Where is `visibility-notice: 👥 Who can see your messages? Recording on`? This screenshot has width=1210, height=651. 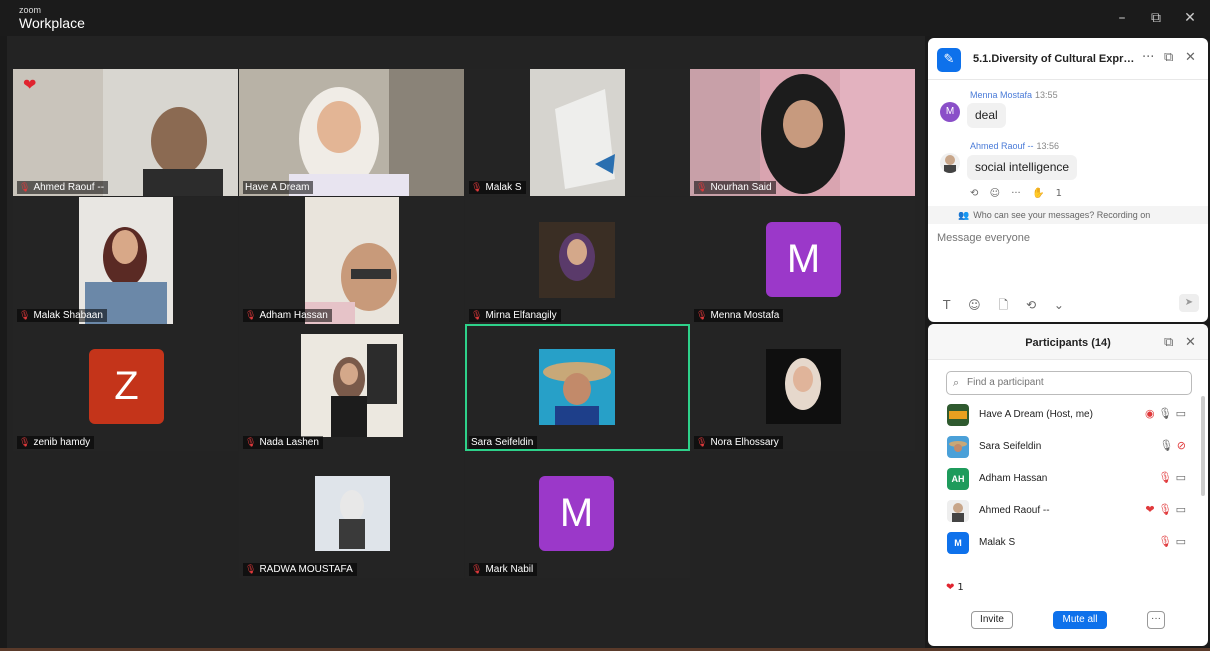
visibility-notice: 👥 Who can see your messages? Recording on is located at coordinates (1068, 215).